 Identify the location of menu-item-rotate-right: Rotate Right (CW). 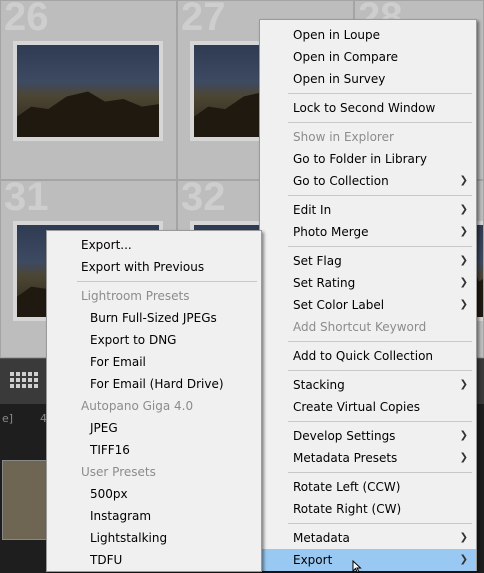
(368, 509).